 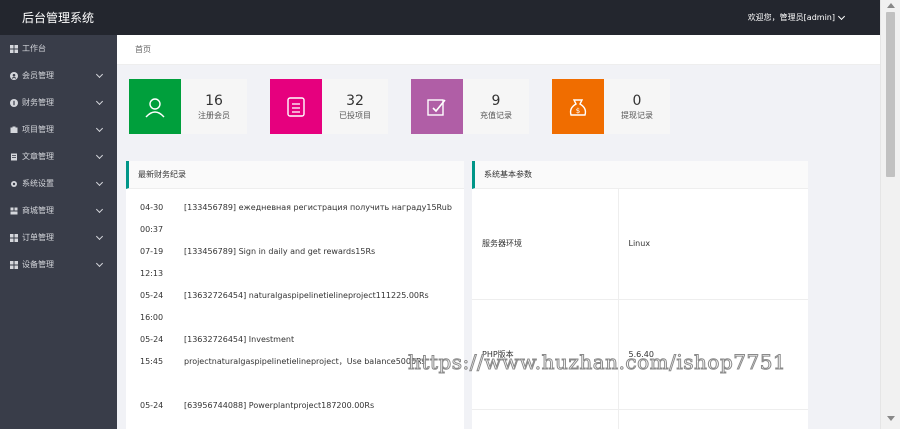 I want to click on stat-label: 提现记录, so click(x=637, y=115).